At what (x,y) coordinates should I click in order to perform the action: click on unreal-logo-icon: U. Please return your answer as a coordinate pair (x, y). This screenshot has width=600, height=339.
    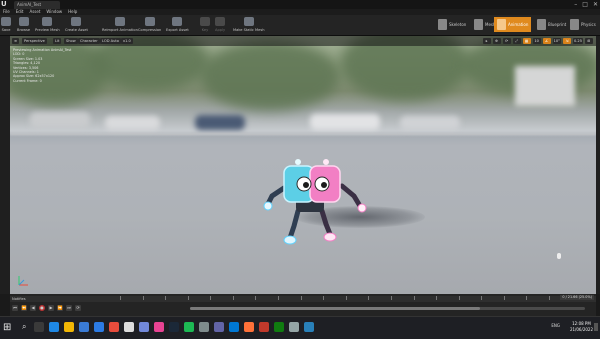
    Looking at the image, I should click on (4, 4).